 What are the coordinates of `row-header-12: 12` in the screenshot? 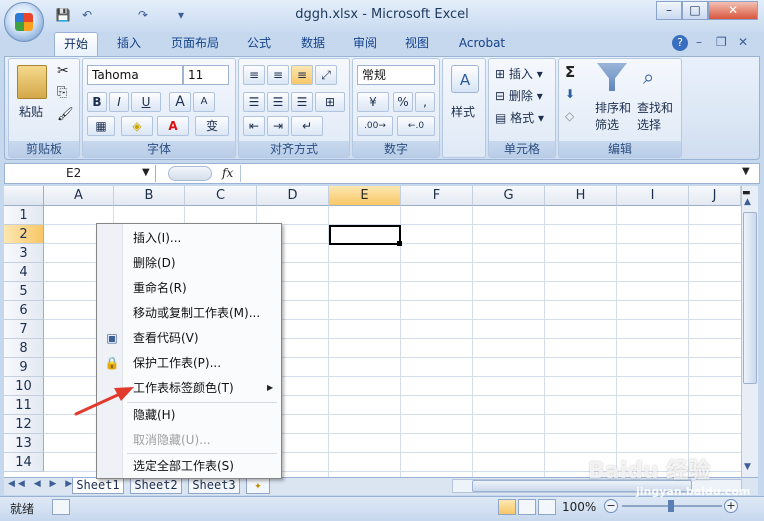 It's located at (24, 424).